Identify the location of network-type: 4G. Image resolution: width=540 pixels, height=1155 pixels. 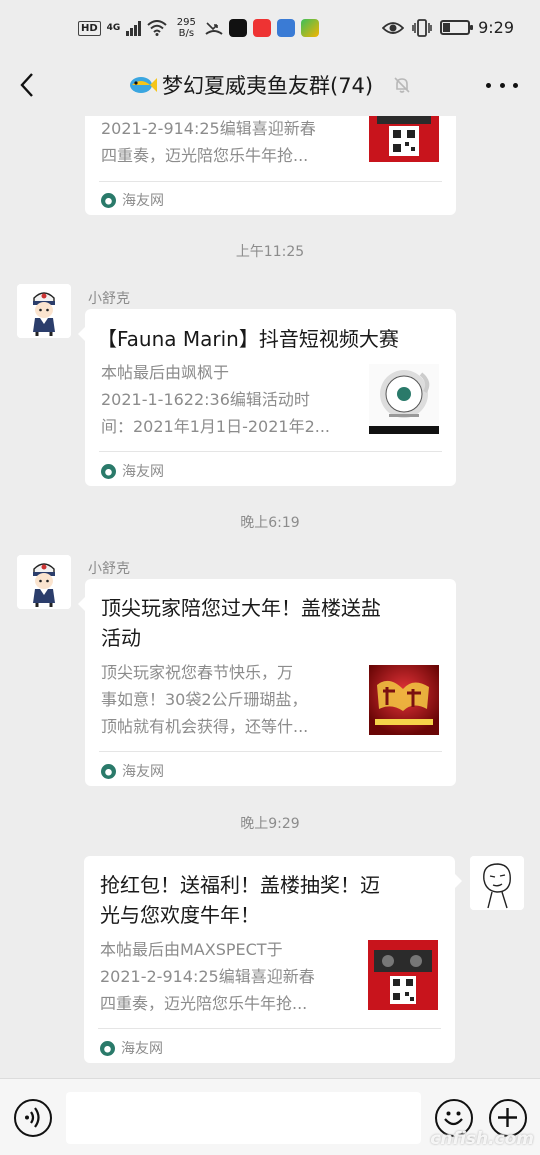
(113, 28).